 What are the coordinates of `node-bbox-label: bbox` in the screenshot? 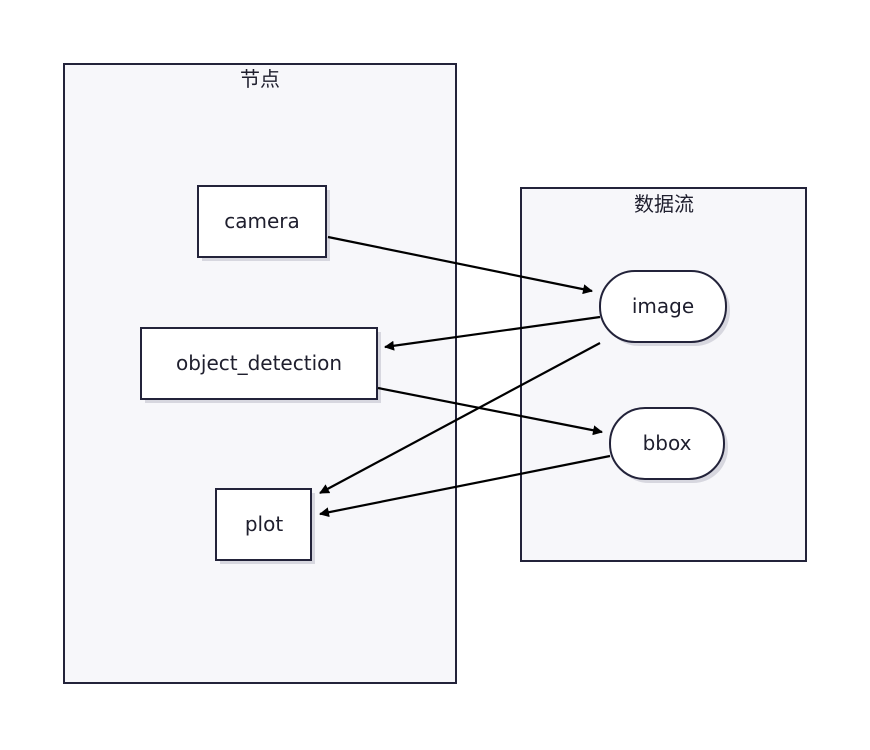 It's located at (667, 443).